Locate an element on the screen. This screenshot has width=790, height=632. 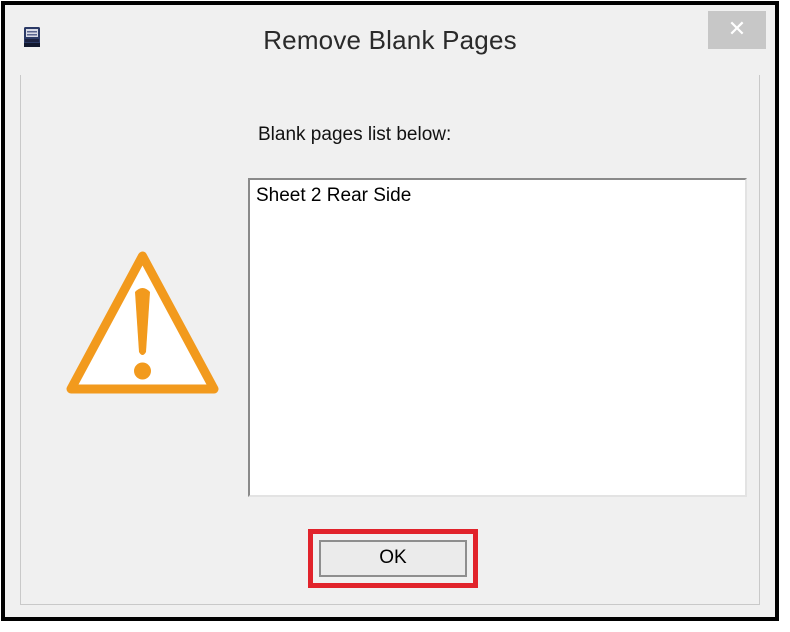
close-icon: ✕ is located at coordinates (737, 28).